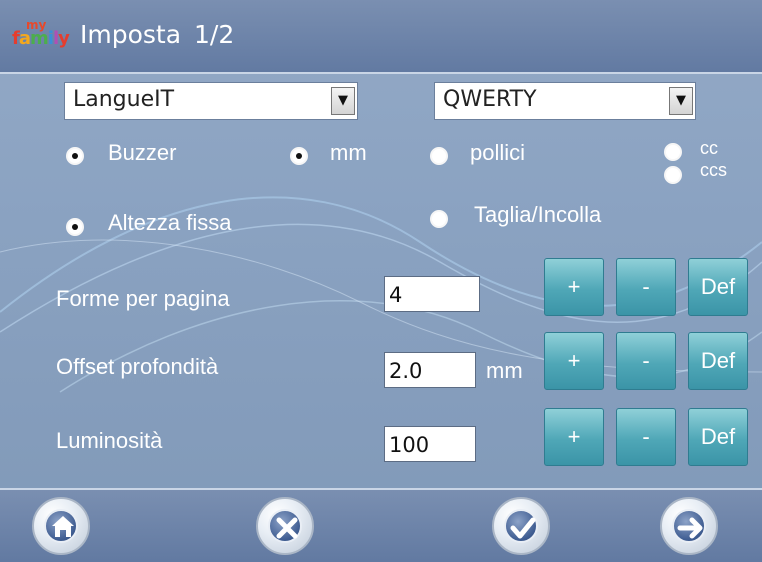 This screenshot has width=762, height=562. What do you see at coordinates (498, 152) in the screenshot?
I see `pollici-label: pollici` at bounding box center [498, 152].